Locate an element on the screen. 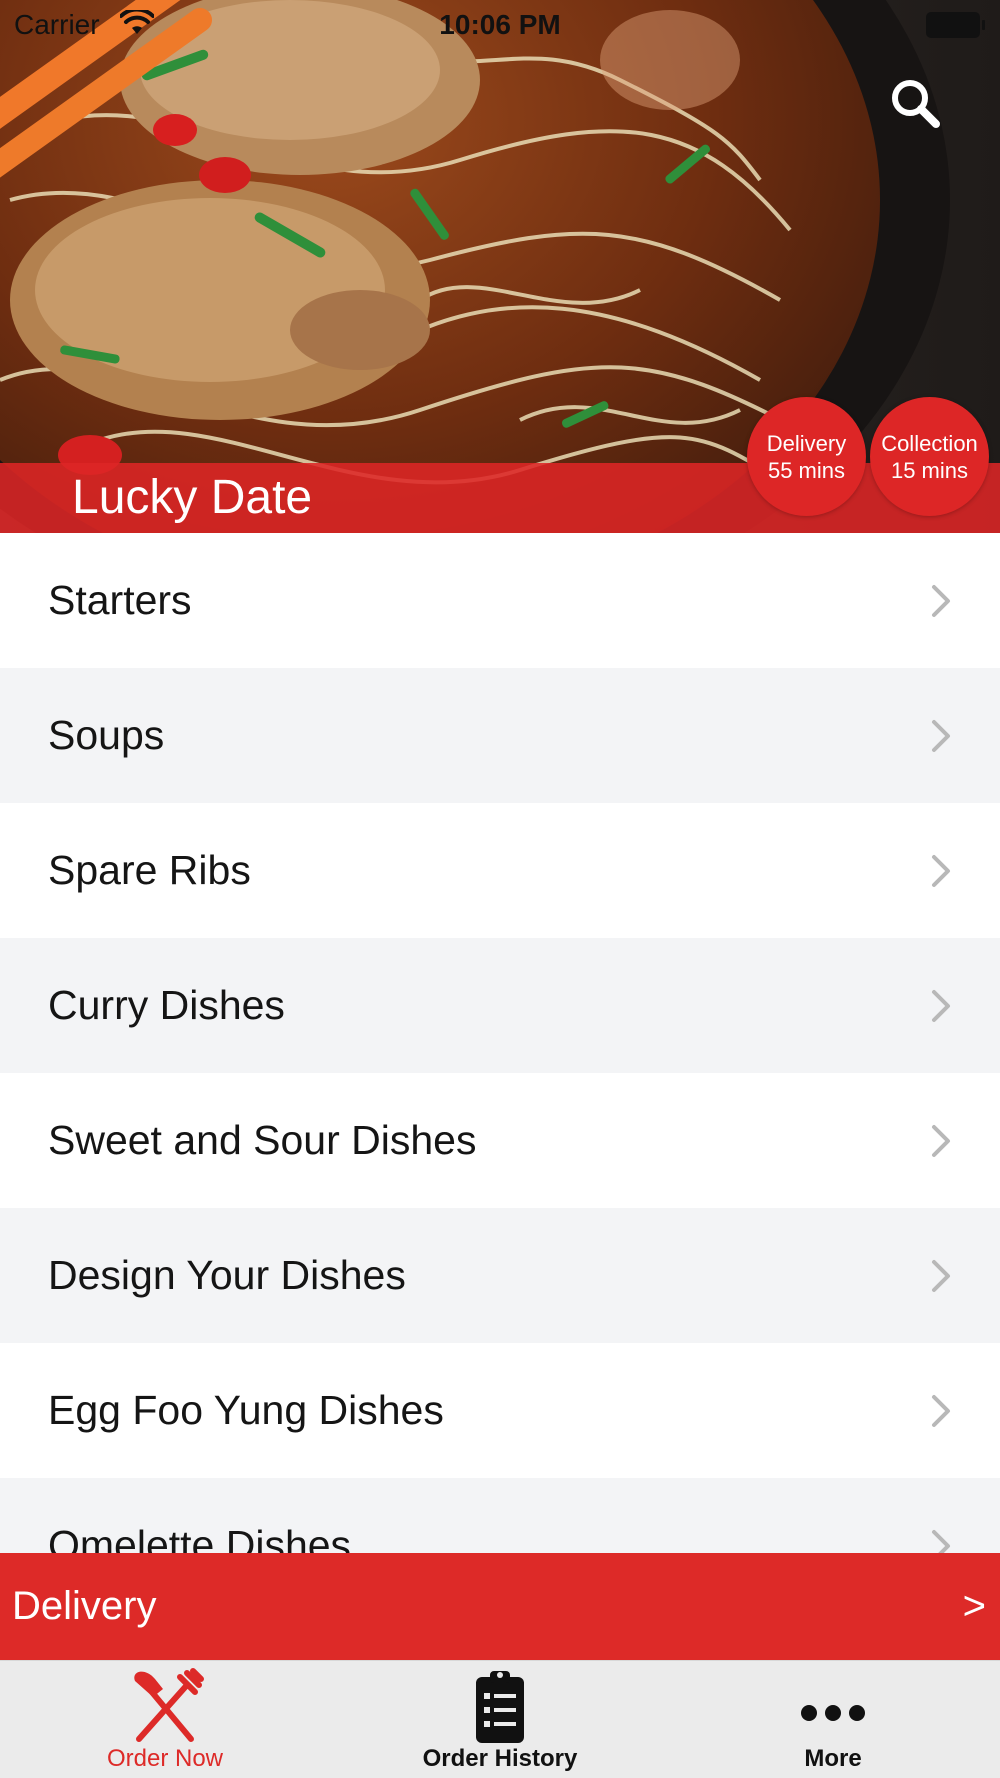  badge-time: 15 mins is located at coordinates (929, 470).